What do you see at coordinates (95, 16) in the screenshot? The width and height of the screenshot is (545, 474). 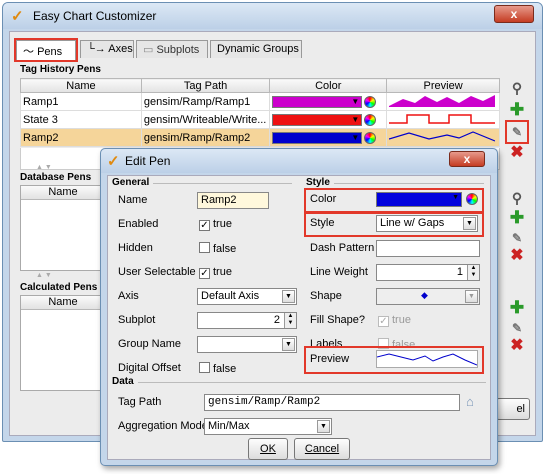 I see `window-title: Easy Chart Customizer` at bounding box center [95, 16].